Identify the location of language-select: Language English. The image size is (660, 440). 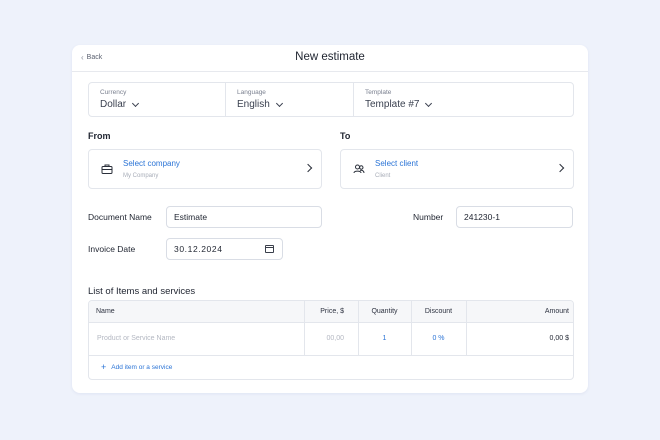
(289, 99).